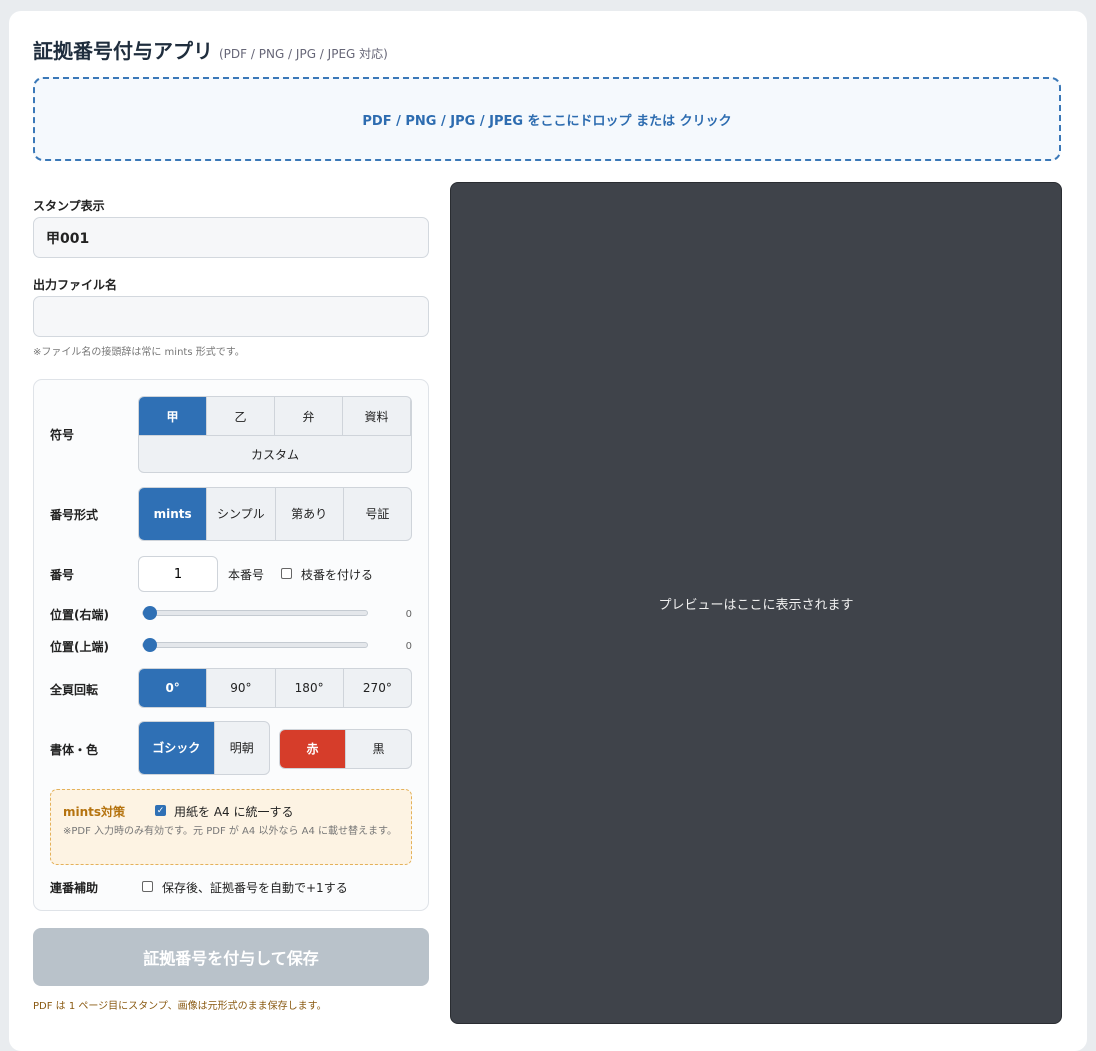  Describe the element at coordinates (147, 886) in the screenshot. I see `auto-increment-checkbox` at that location.